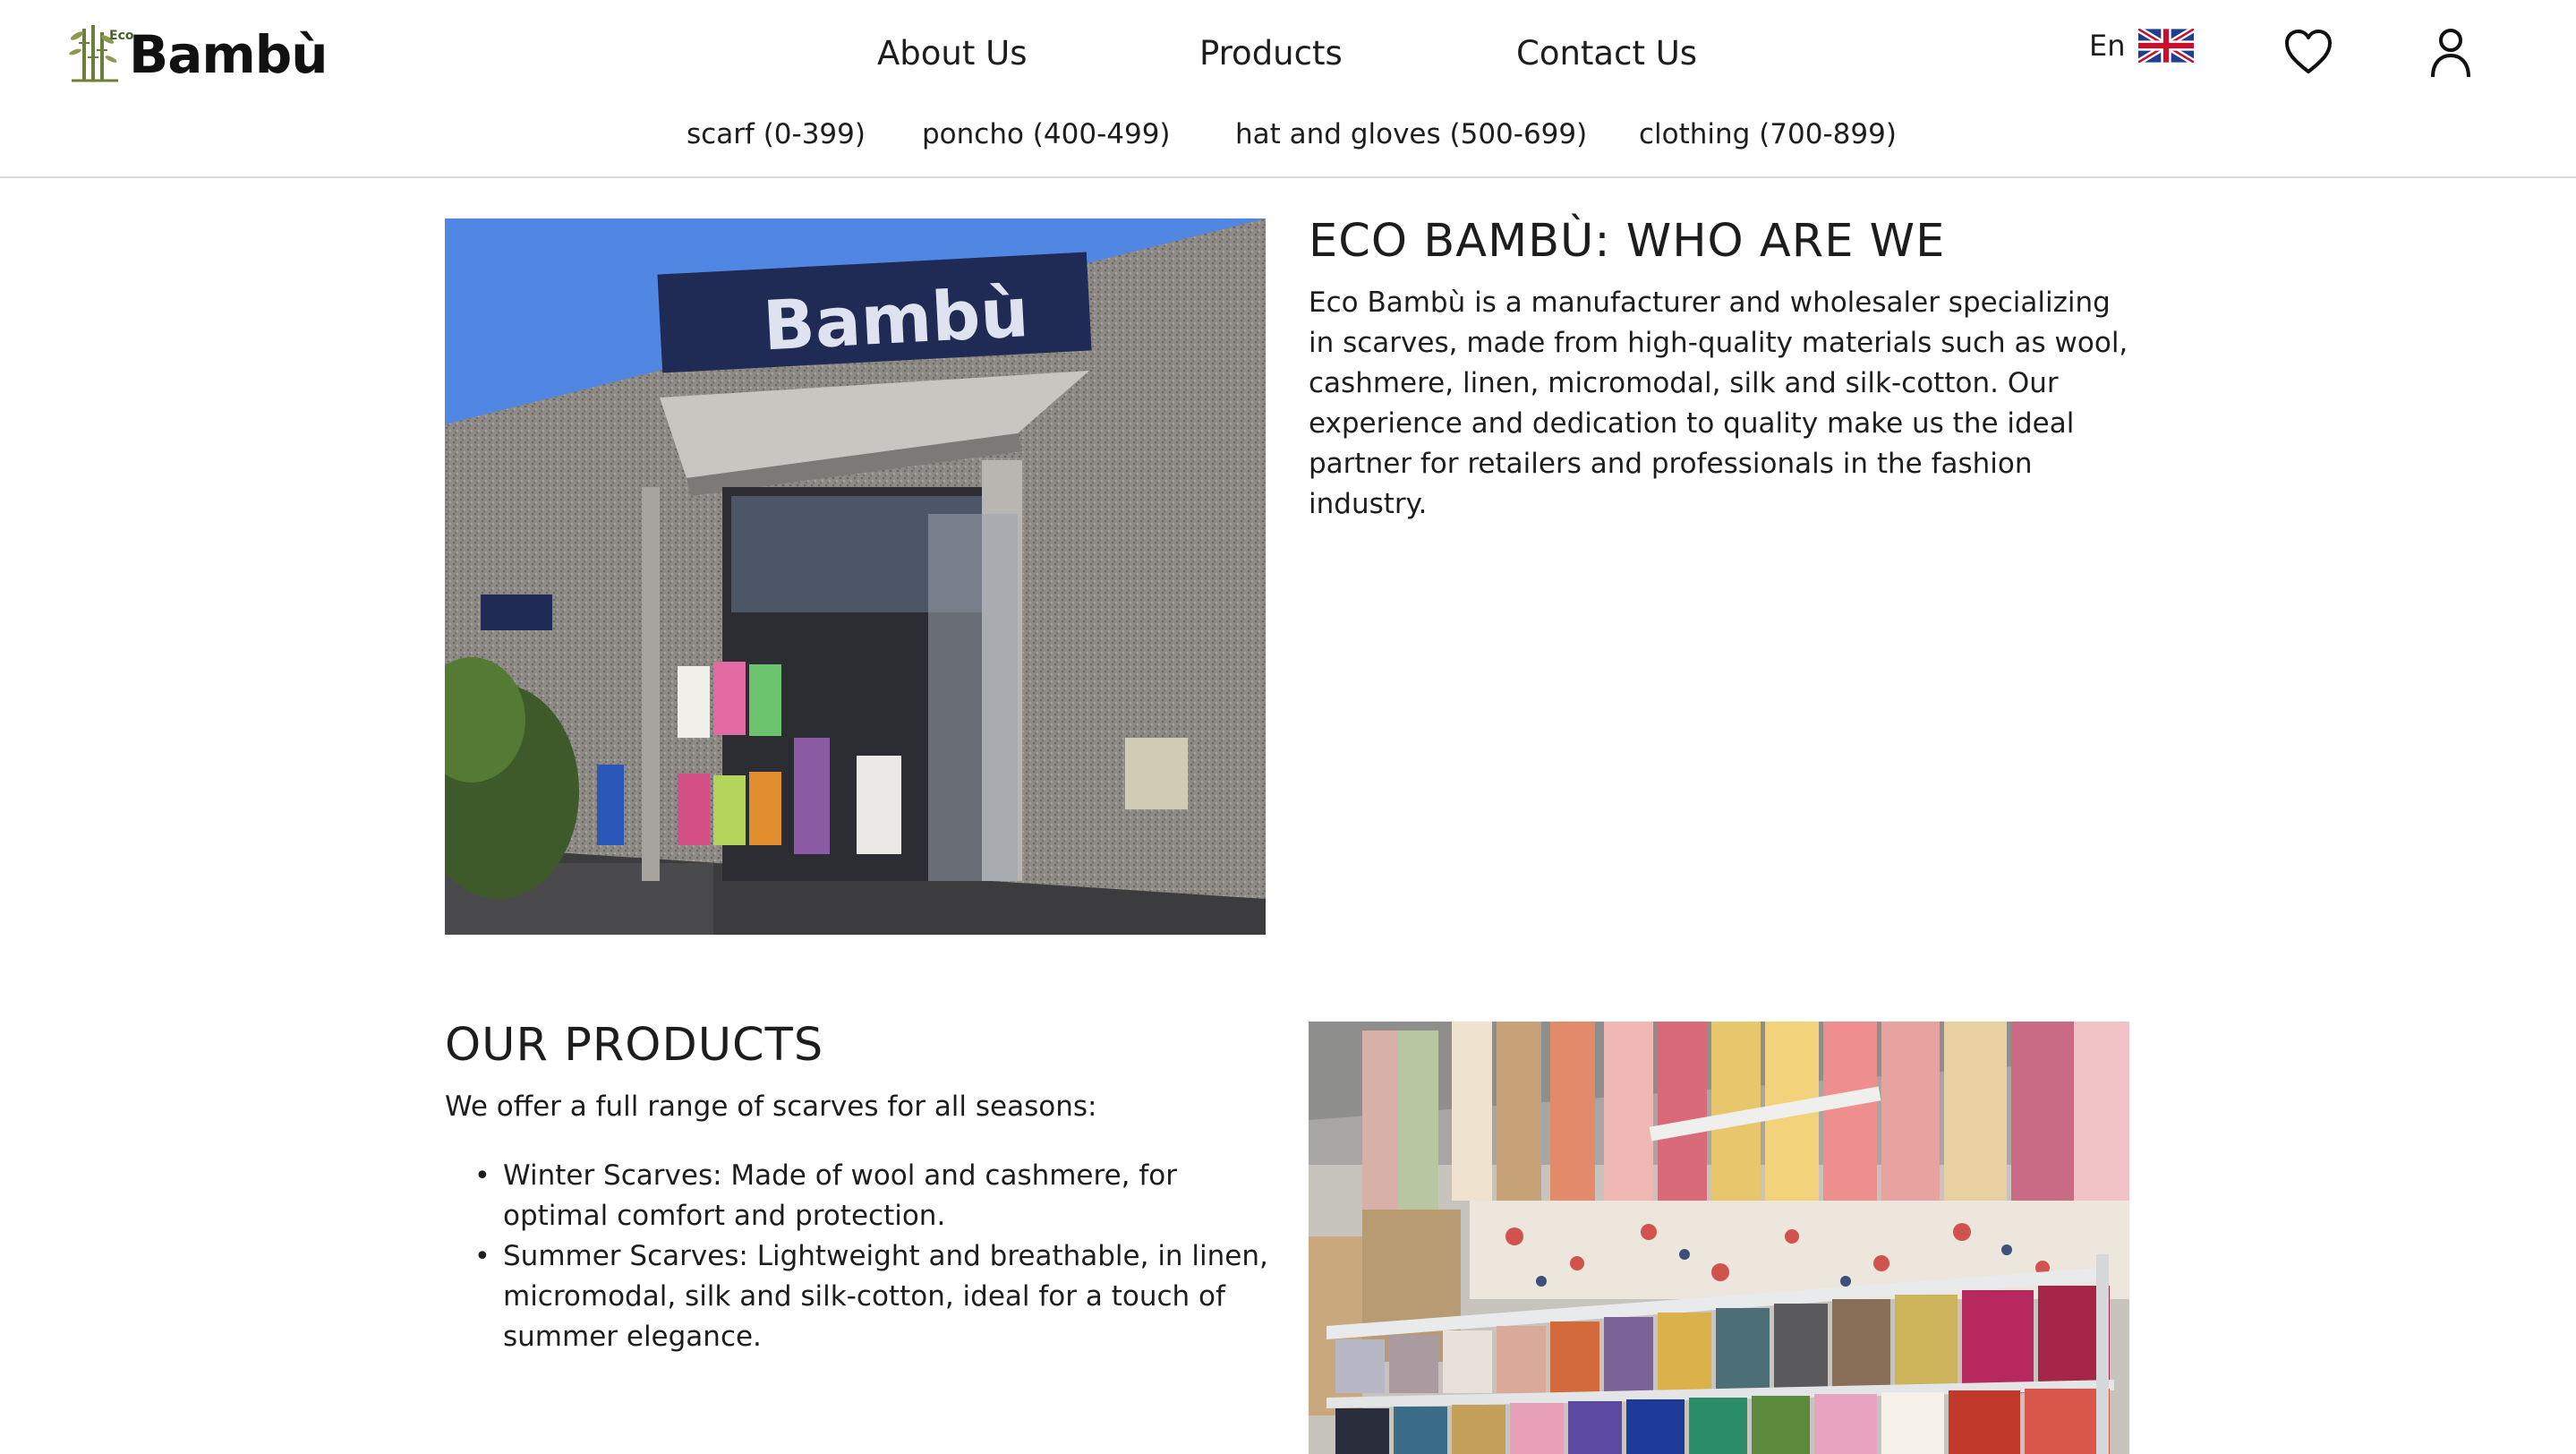 The height and width of the screenshot is (1454, 2576). I want to click on category-hat-and-gloves: hat and gloves (500-699), so click(1411, 134).